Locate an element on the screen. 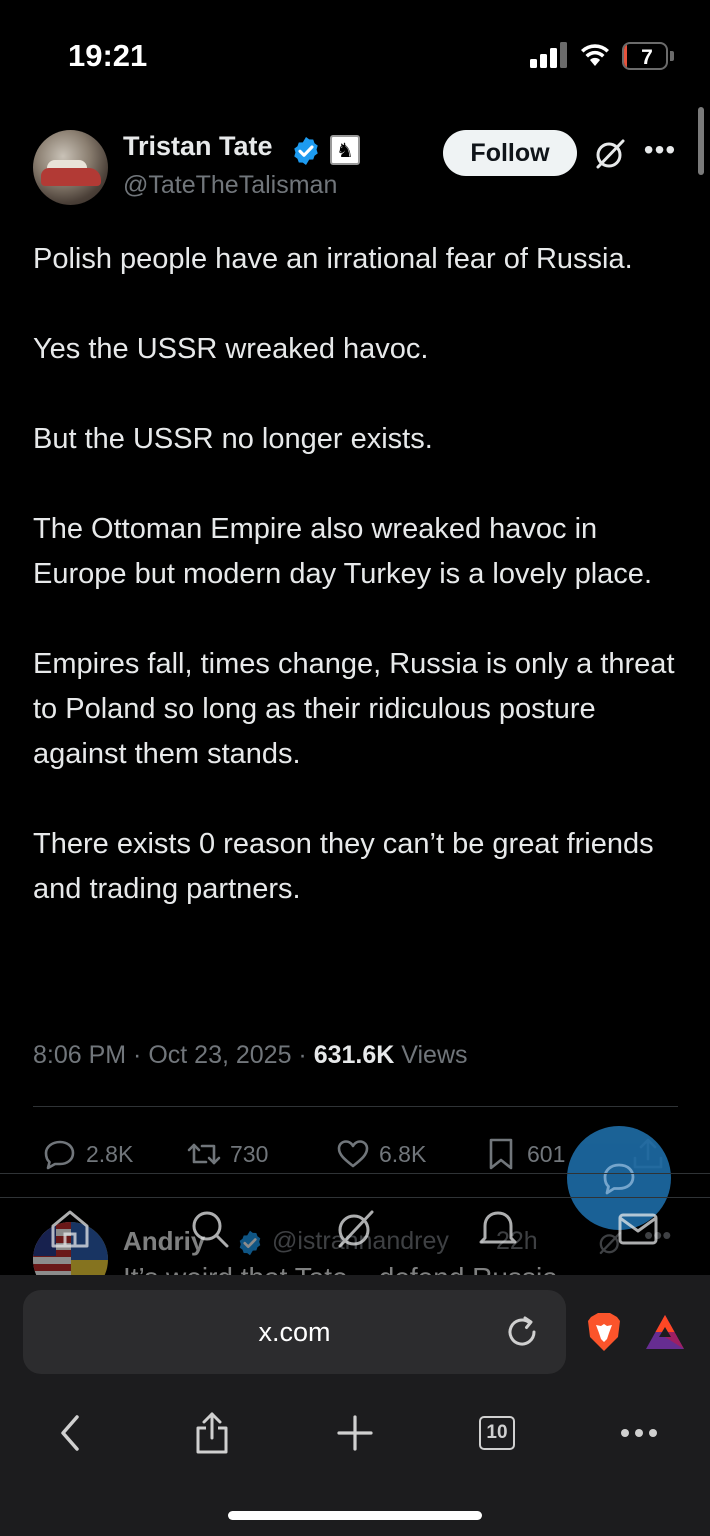  wifi-icon is located at coordinates (595, 55).